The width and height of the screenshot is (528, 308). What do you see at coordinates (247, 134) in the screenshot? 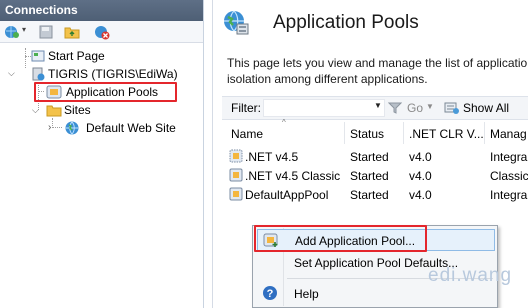
I see `column-header-name: Name` at bounding box center [247, 134].